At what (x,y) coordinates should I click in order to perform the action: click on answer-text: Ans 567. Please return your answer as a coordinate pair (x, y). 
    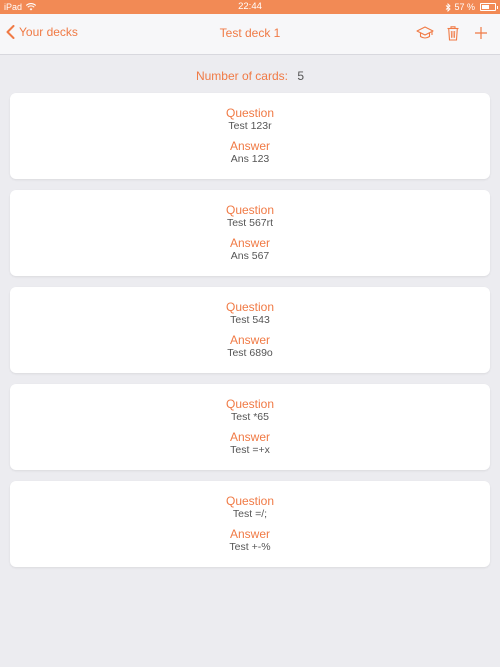
    Looking at the image, I should click on (250, 256).